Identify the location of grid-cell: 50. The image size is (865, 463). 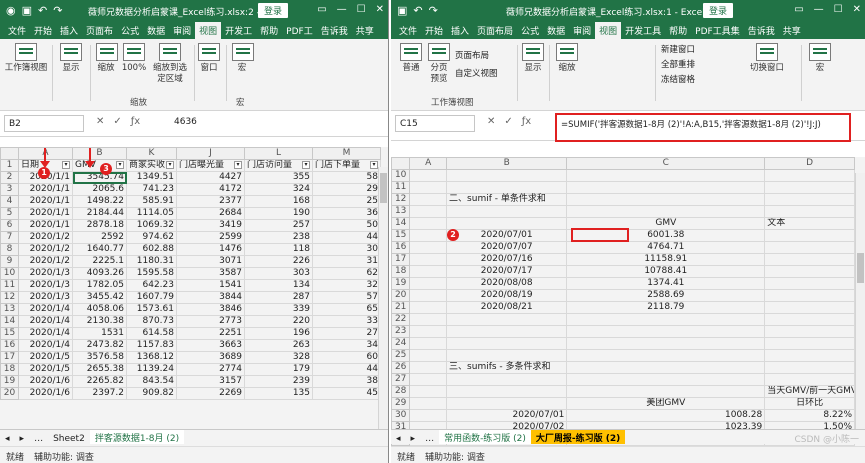
(346, 225).